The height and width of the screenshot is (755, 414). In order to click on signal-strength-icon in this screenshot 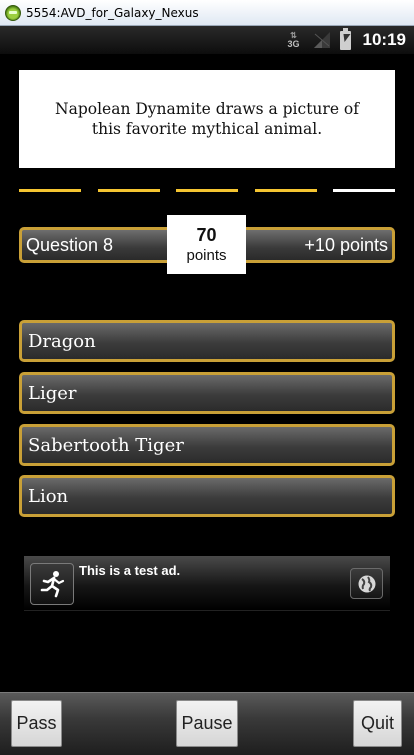, I will do `click(321, 40)`.